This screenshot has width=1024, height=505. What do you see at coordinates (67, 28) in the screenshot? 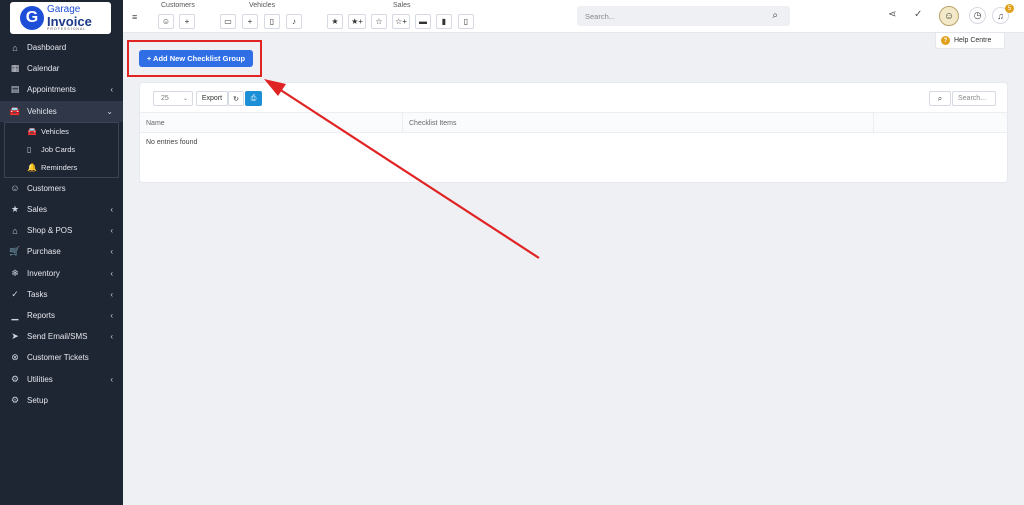
I see `logo-line-3: PROFESSIONAL` at bounding box center [67, 28].